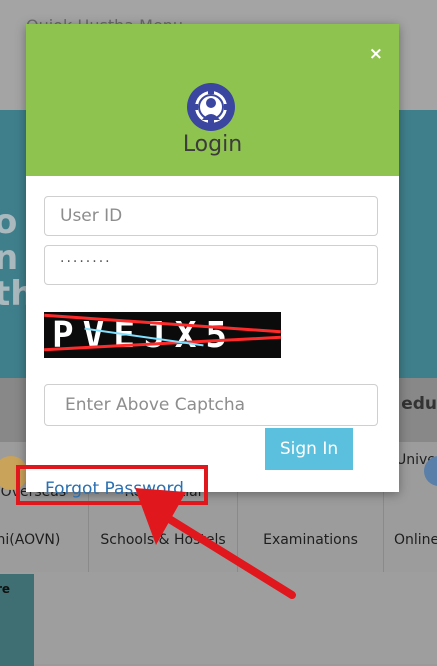 The height and width of the screenshot is (666, 437). I want to click on bottom-tile: re, so click(17, 620).